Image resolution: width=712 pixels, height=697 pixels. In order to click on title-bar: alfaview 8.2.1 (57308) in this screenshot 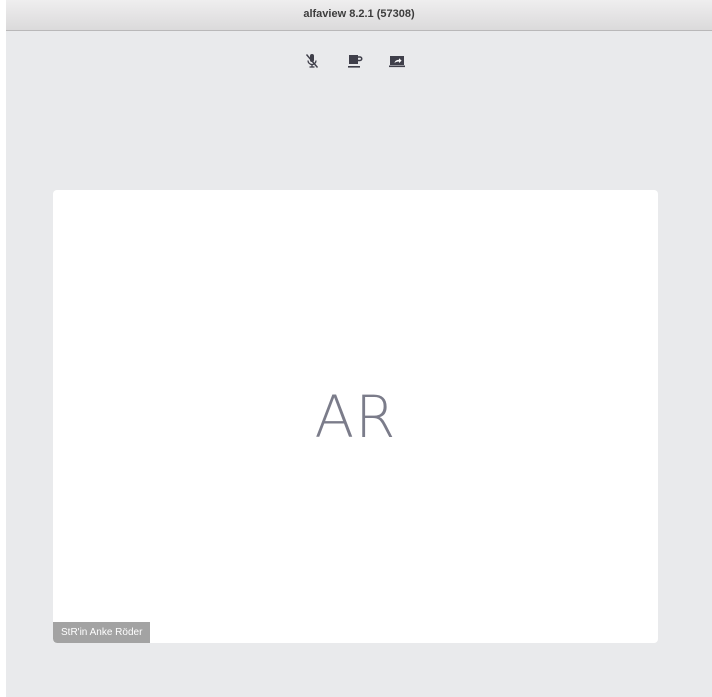, I will do `click(359, 15)`.